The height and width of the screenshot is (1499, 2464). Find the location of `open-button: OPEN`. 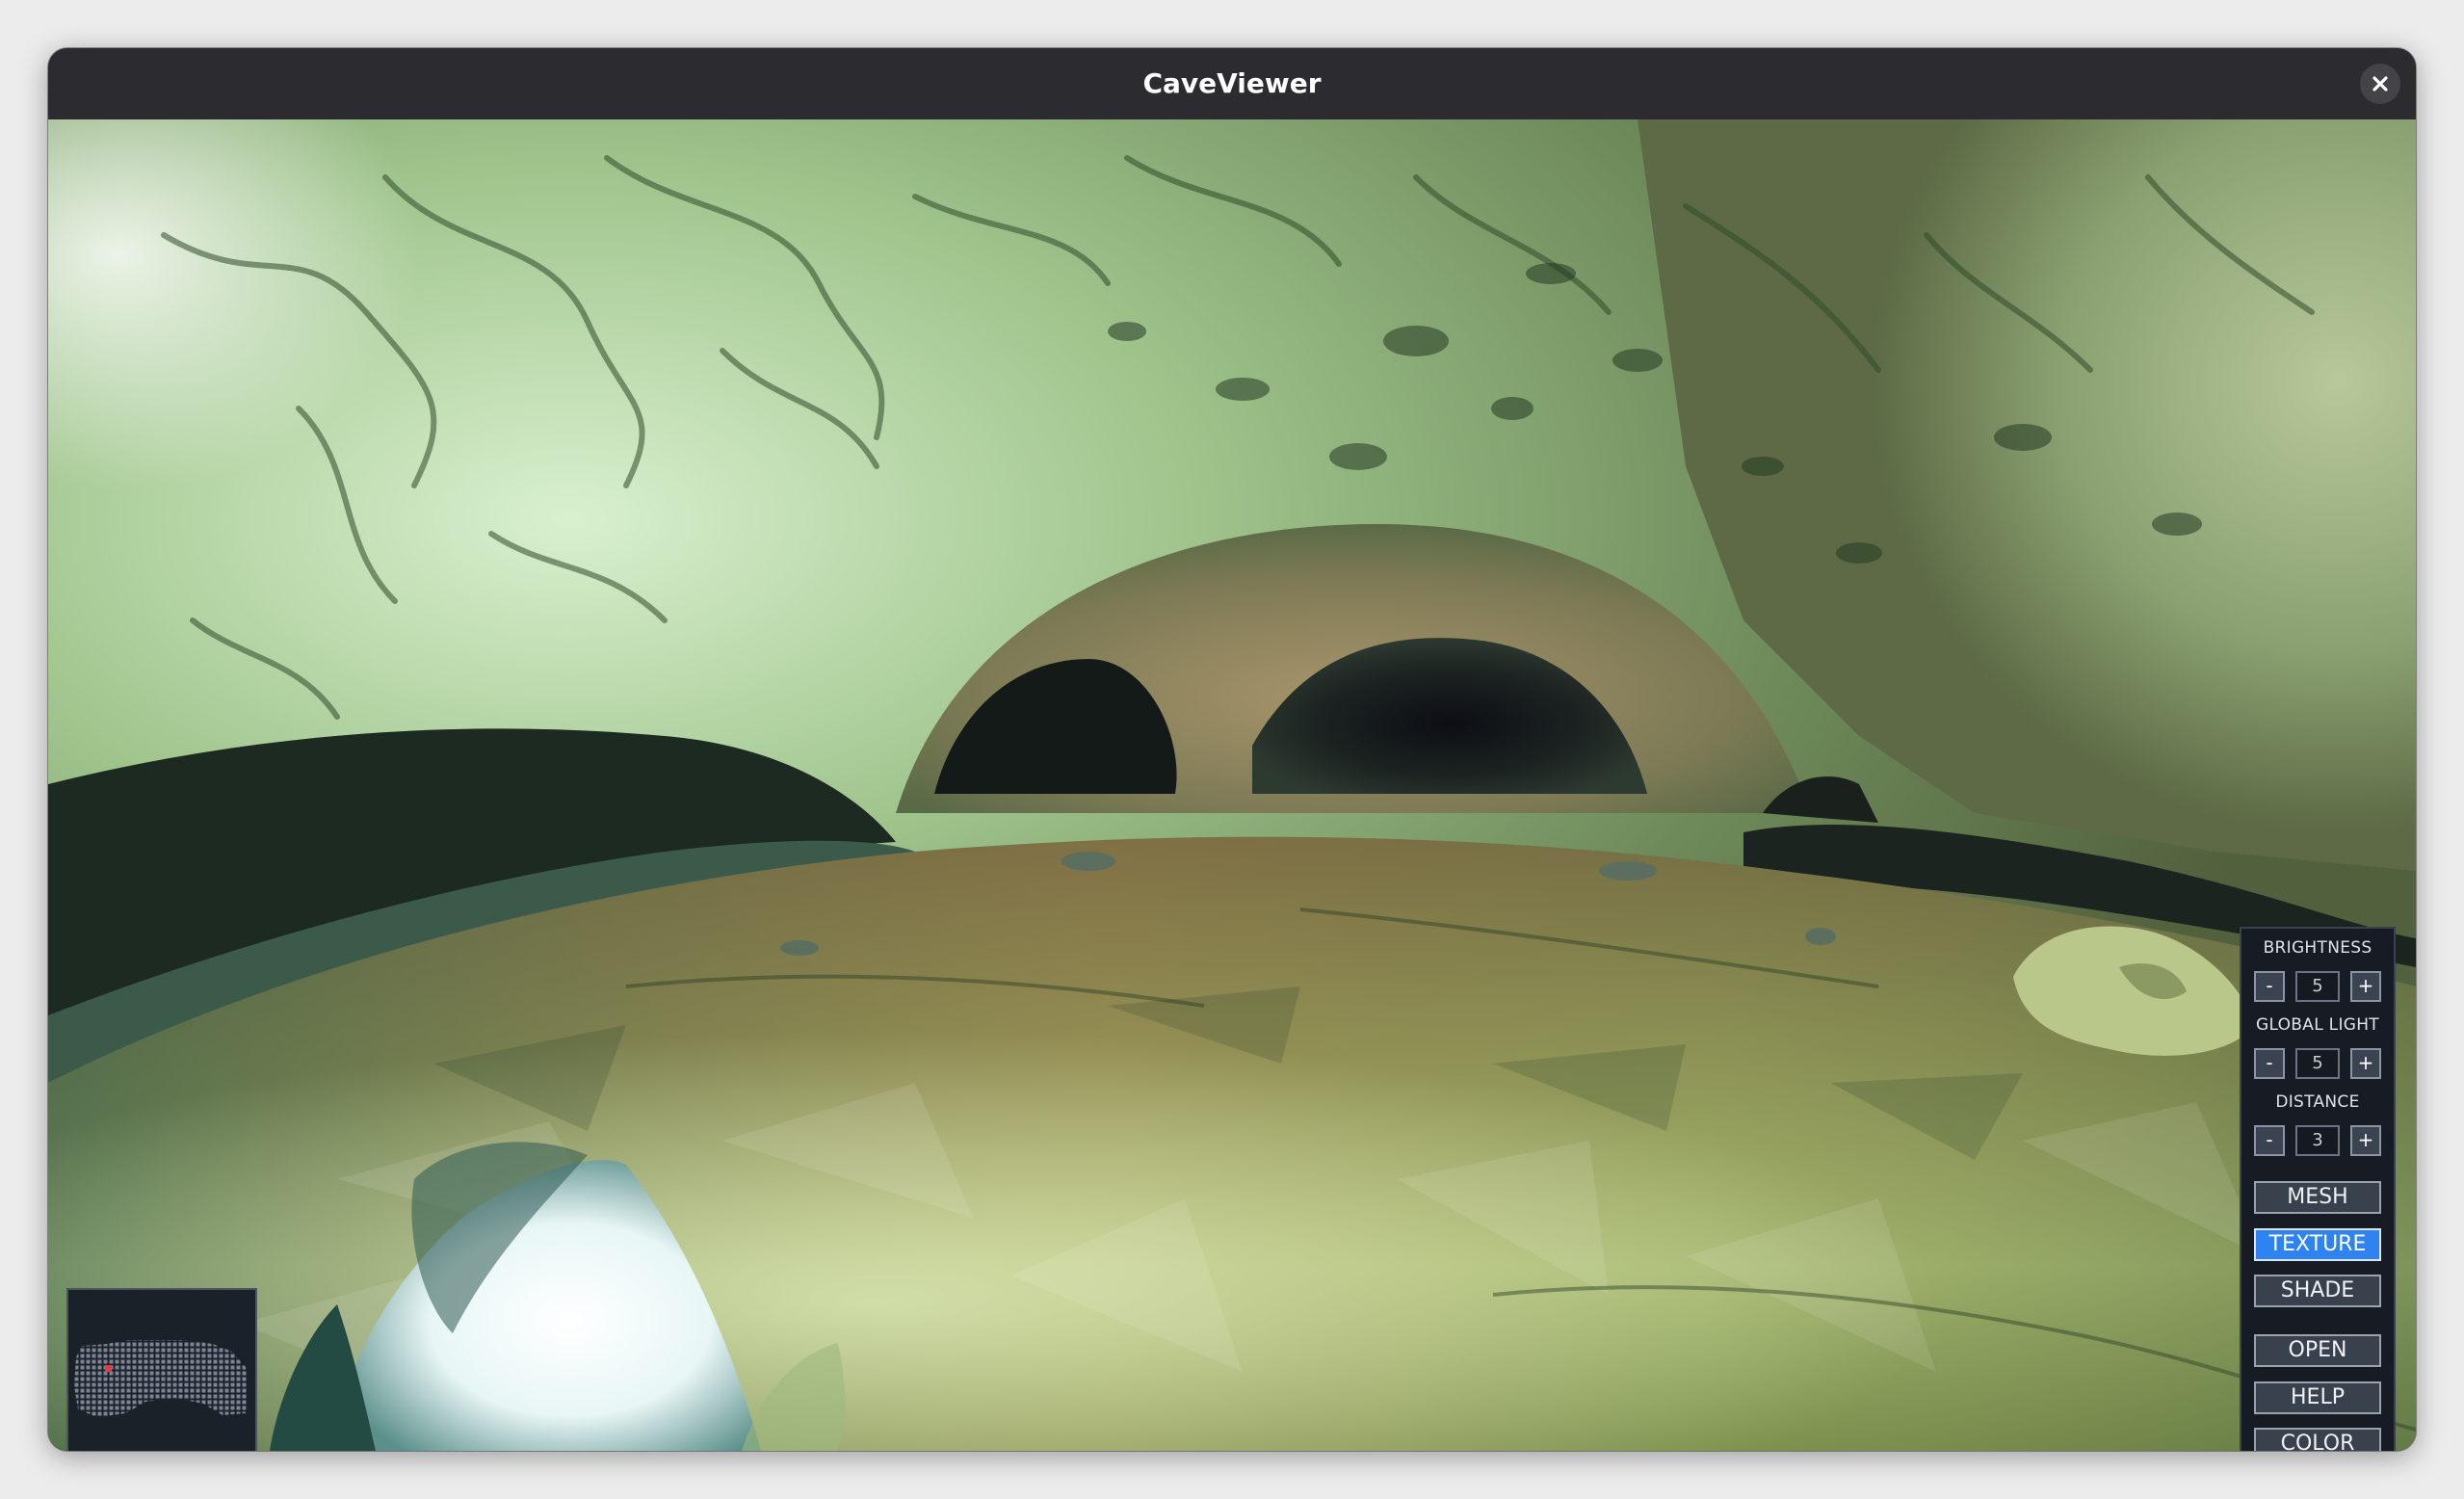

open-button: OPEN is located at coordinates (2317, 1351).